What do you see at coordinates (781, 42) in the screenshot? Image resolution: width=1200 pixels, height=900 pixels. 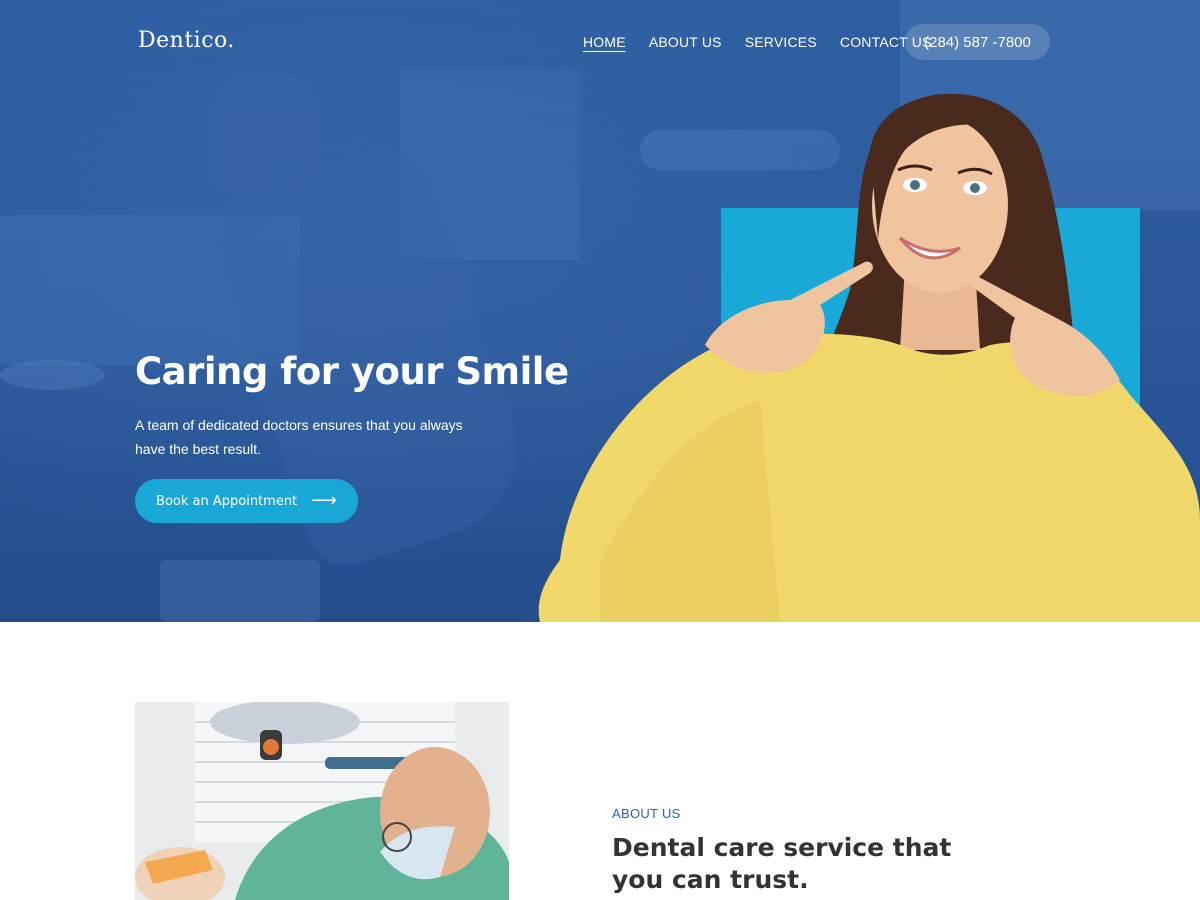 I see `nav-item-services: SERVICES` at bounding box center [781, 42].